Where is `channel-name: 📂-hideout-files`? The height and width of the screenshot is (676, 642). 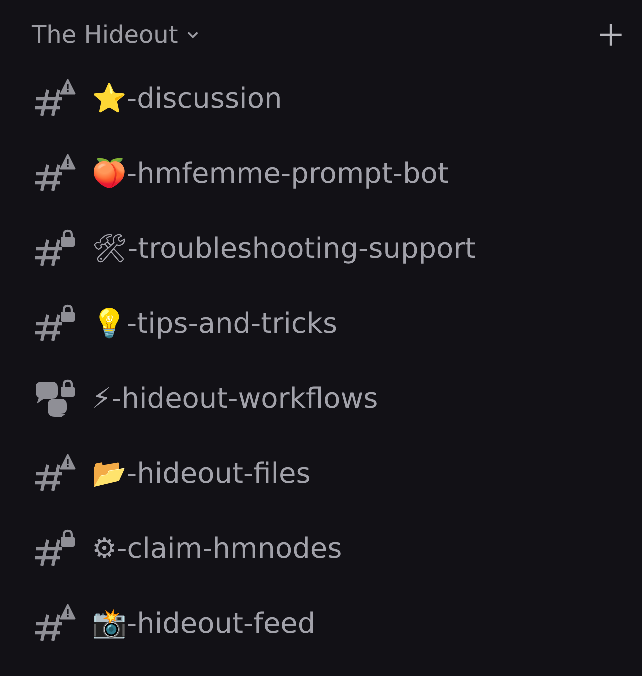 channel-name: 📂-hideout-files is located at coordinates (201, 473).